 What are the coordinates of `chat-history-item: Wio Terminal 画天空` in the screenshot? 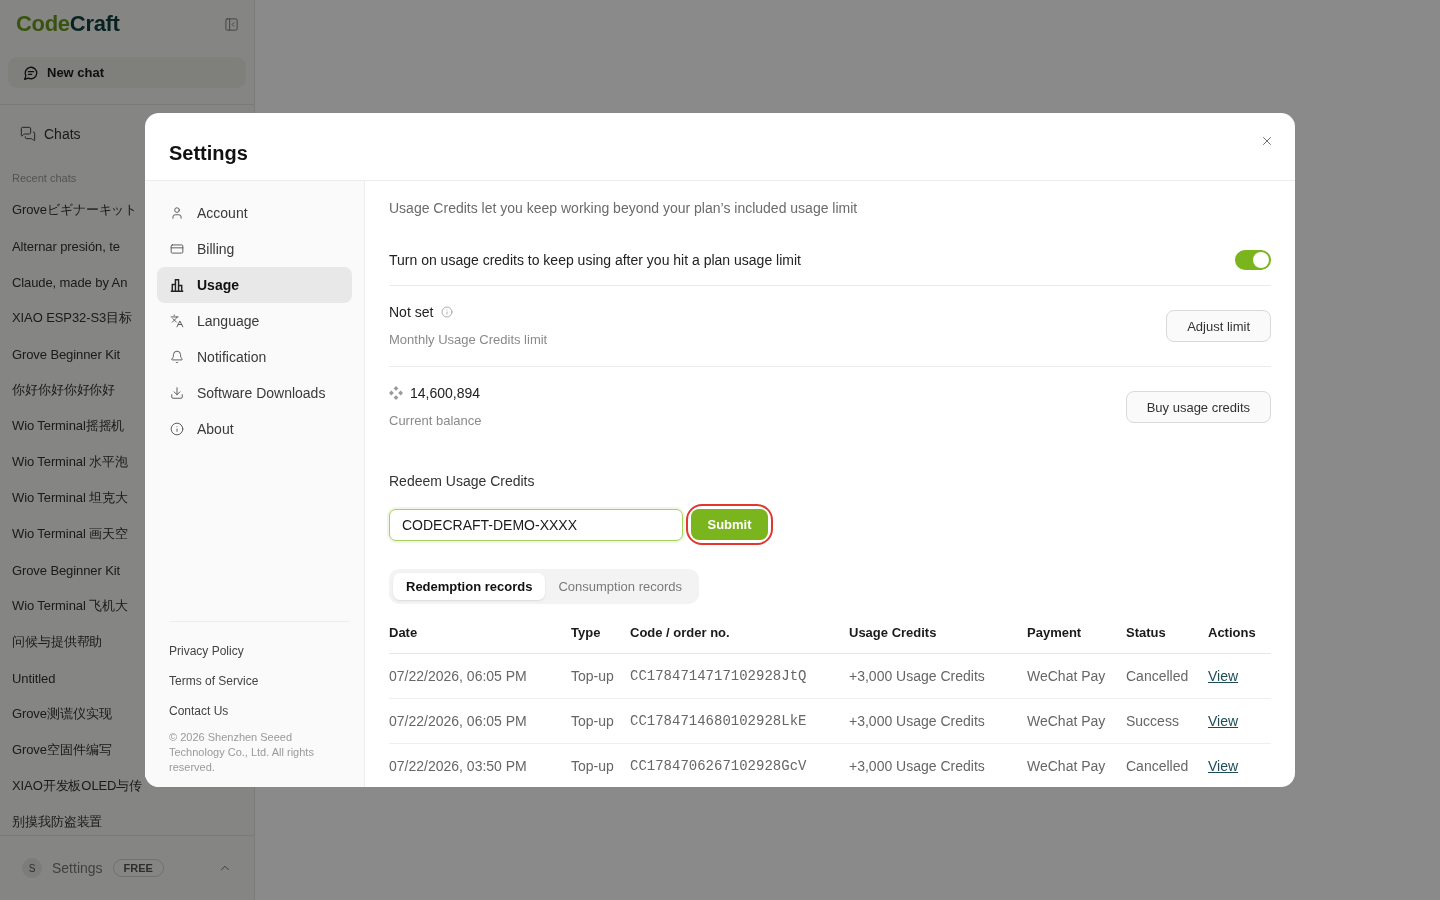 It's located at (70, 534).